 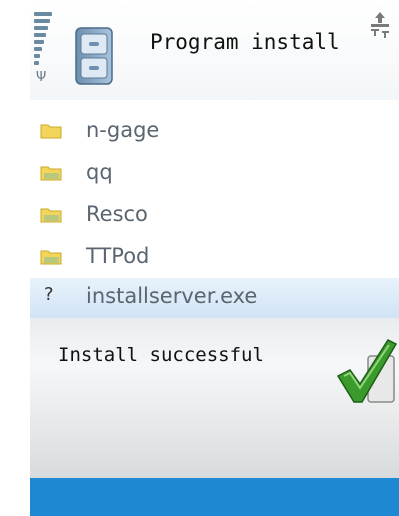 What do you see at coordinates (380, 25) in the screenshot?
I see `connection-icon` at bounding box center [380, 25].